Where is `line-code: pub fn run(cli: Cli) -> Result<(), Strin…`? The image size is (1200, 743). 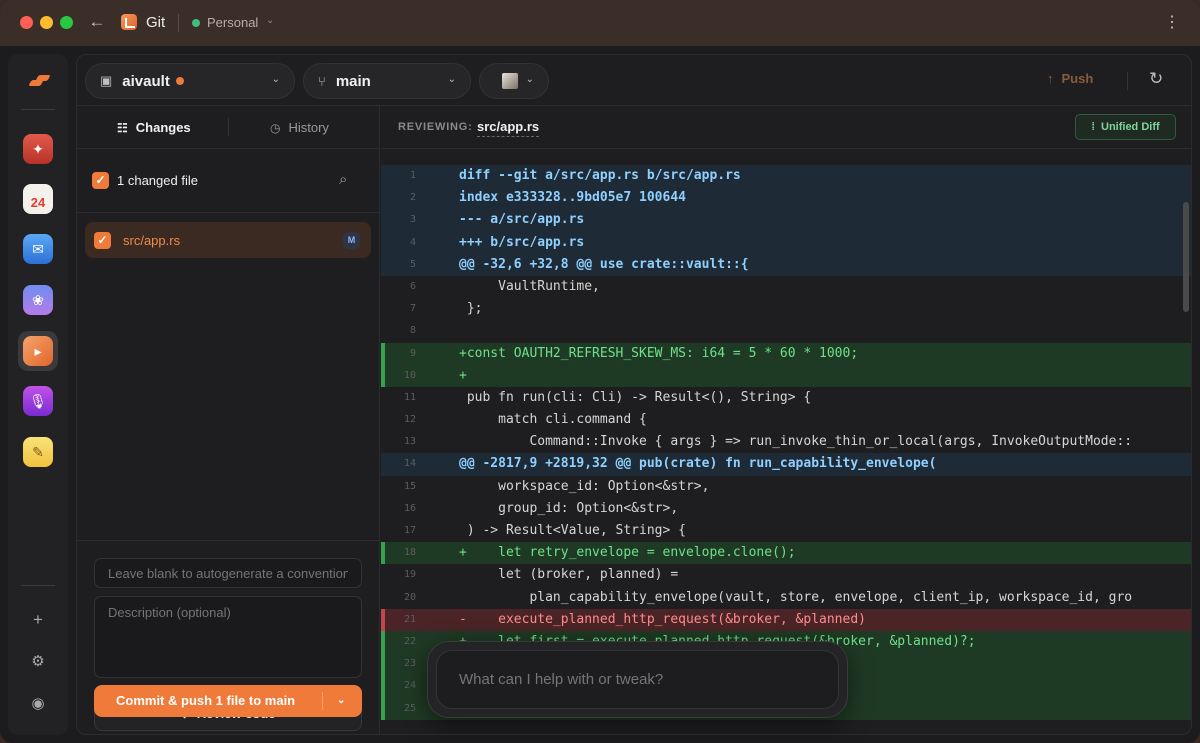
line-code: pub fn run(cli: Cli) -> Result<(), Strin… is located at coordinates (635, 397).